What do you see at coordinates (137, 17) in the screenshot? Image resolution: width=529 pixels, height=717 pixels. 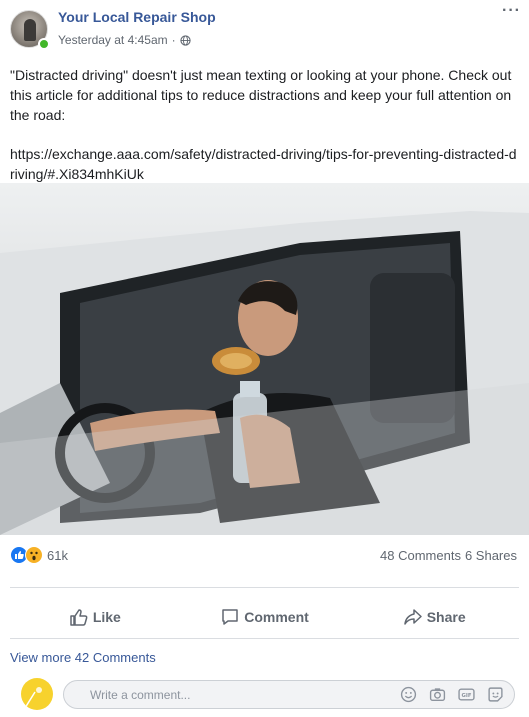 I see `page-name-link: Your Local Repair Shop` at bounding box center [137, 17].